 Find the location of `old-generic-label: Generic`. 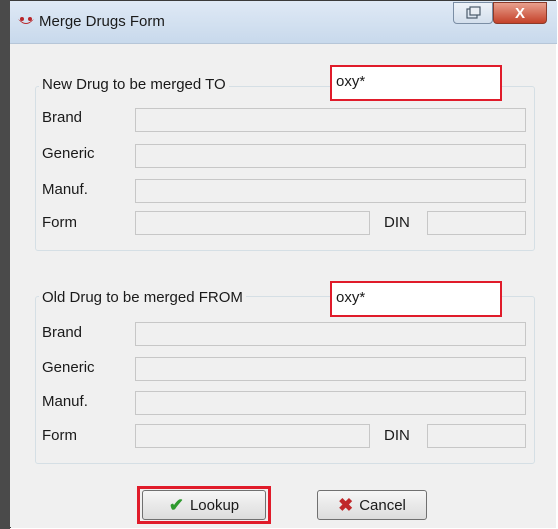

old-generic-label: Generic is located at coordinates (68, 367).